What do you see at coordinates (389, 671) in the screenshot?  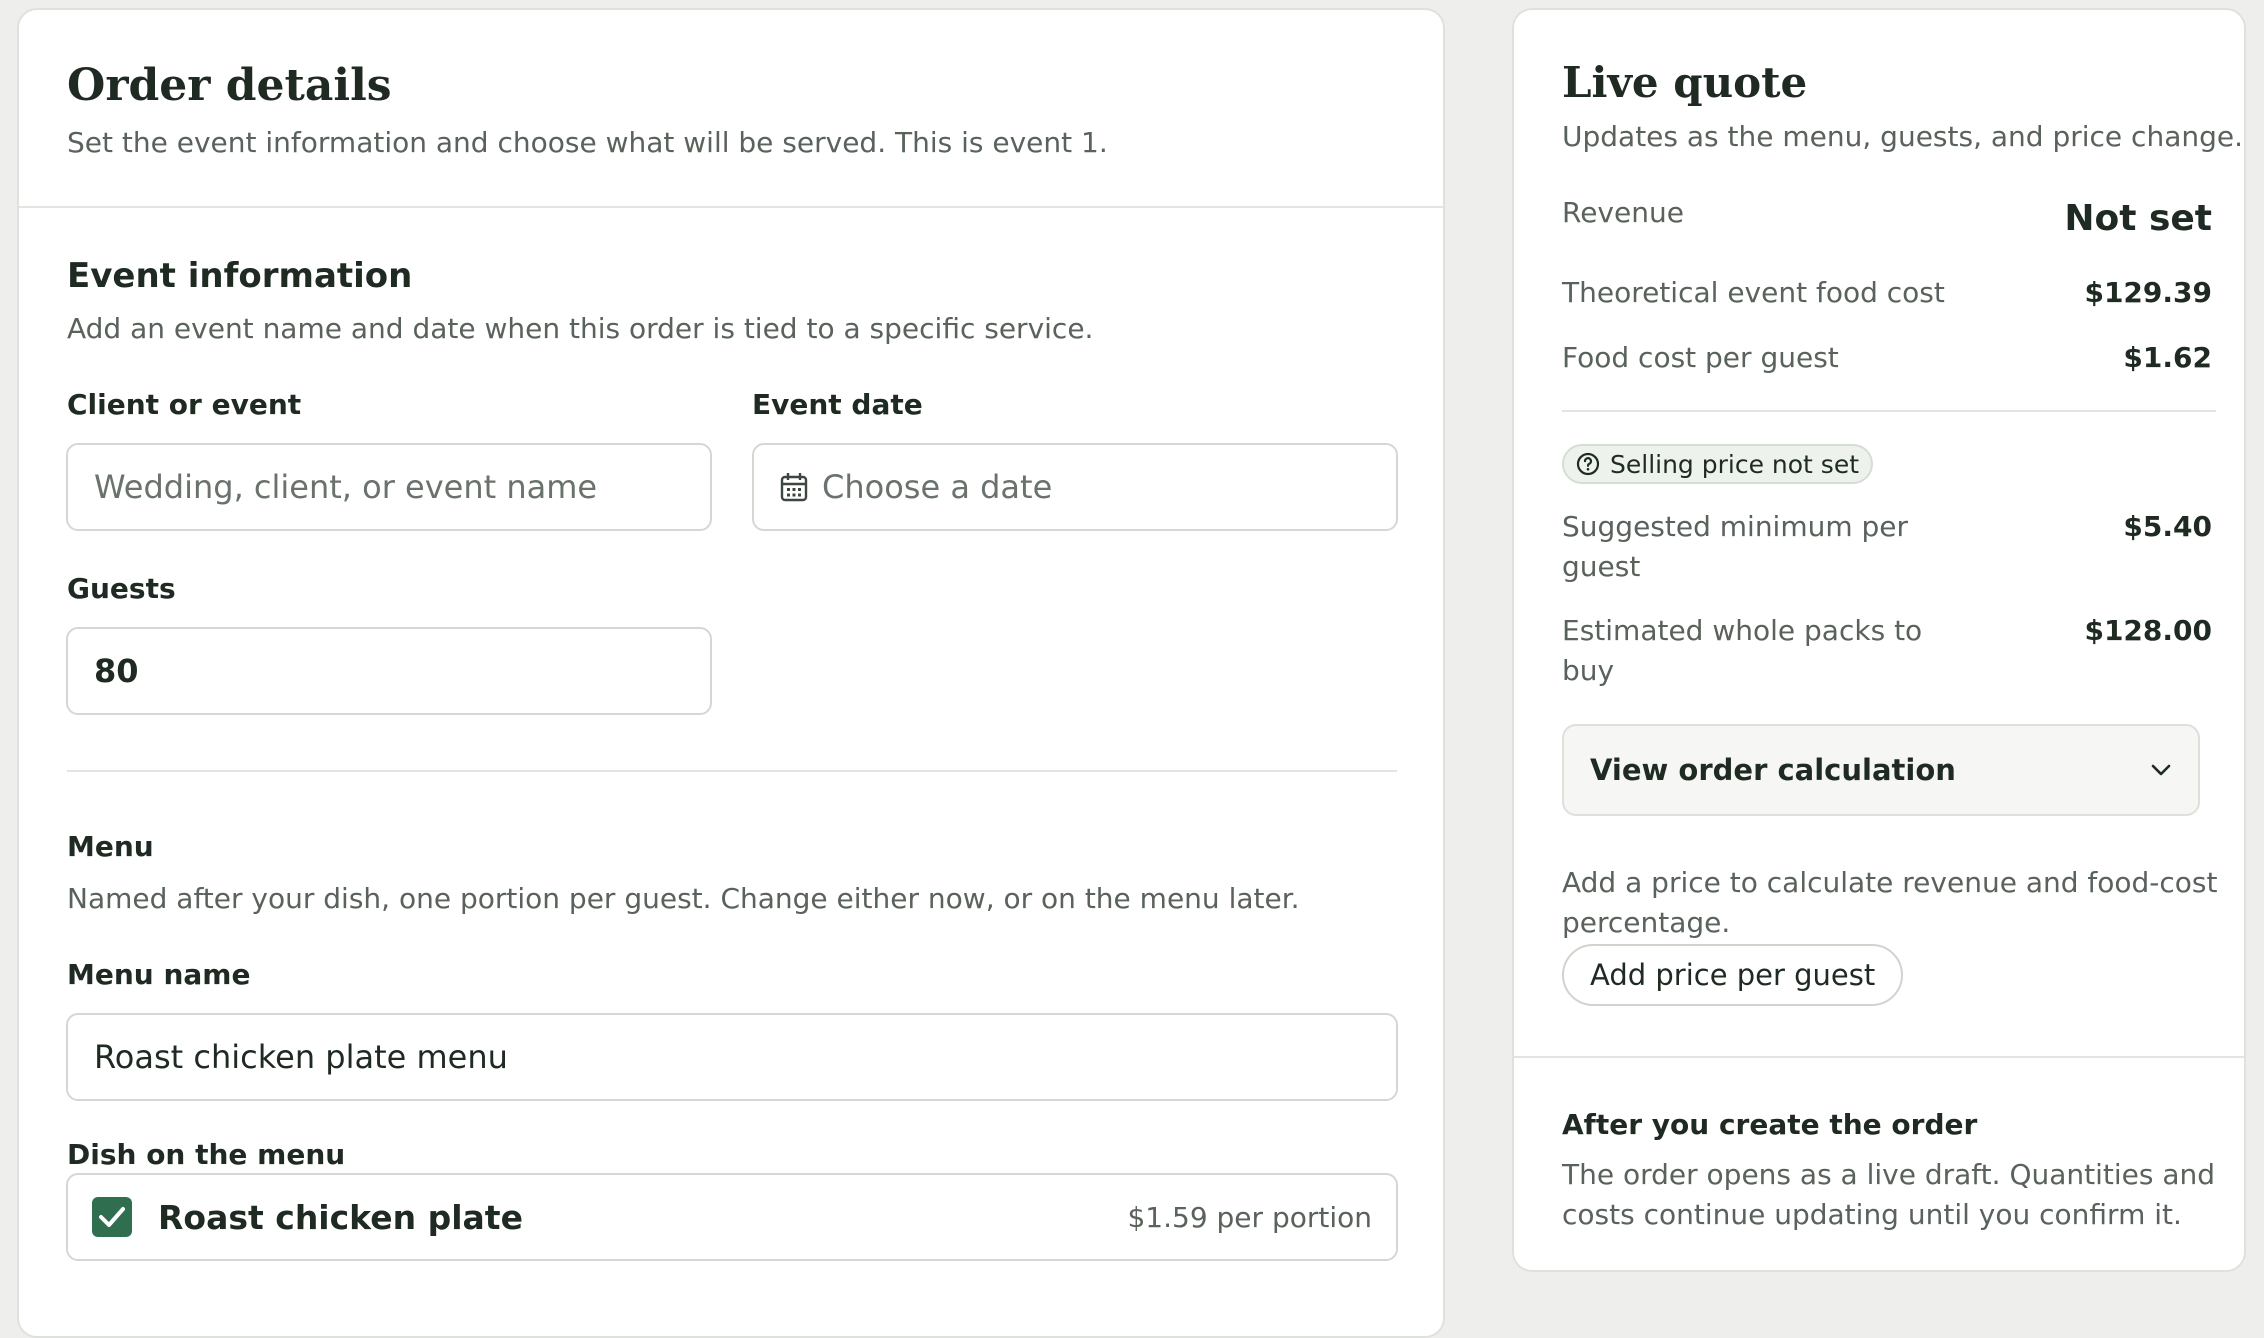 I see `guests-input: 80` at bounding box center [389, 671].